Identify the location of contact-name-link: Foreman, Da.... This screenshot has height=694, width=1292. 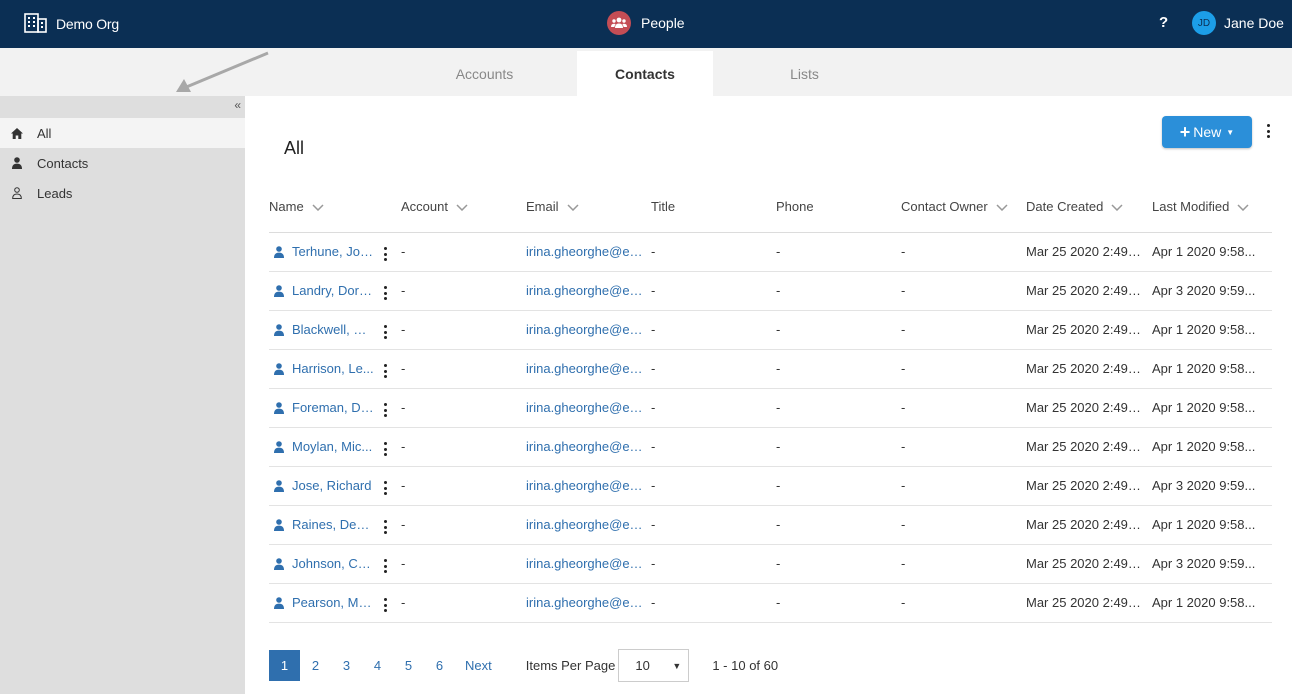
(333, 407).